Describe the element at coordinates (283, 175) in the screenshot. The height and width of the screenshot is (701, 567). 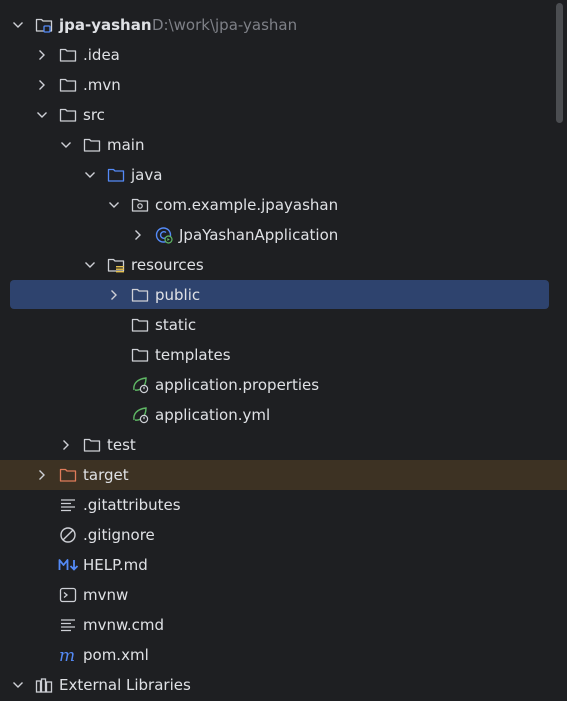
I see `tree-row-java: java` at that location.